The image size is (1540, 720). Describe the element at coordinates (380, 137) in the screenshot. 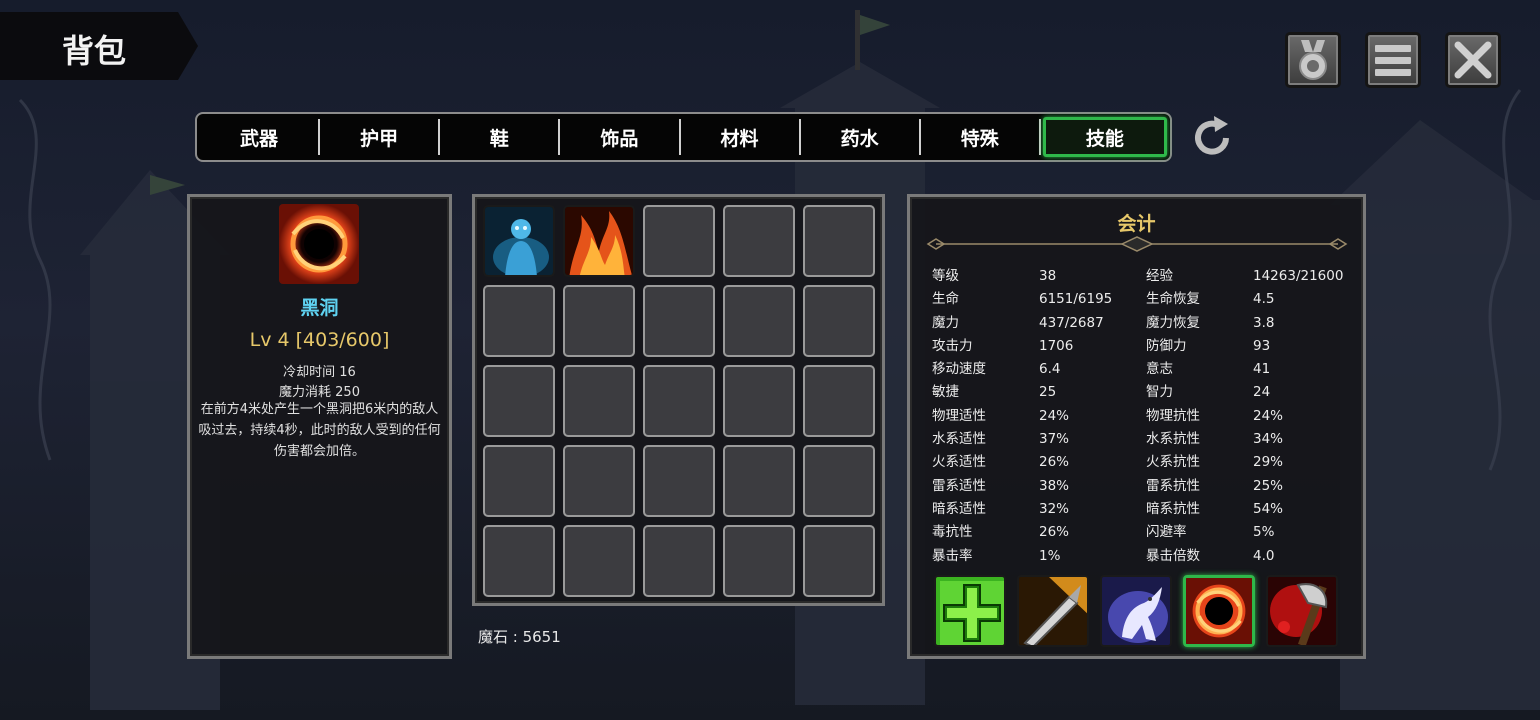

I see `tab-armor: 护甲` at that location.